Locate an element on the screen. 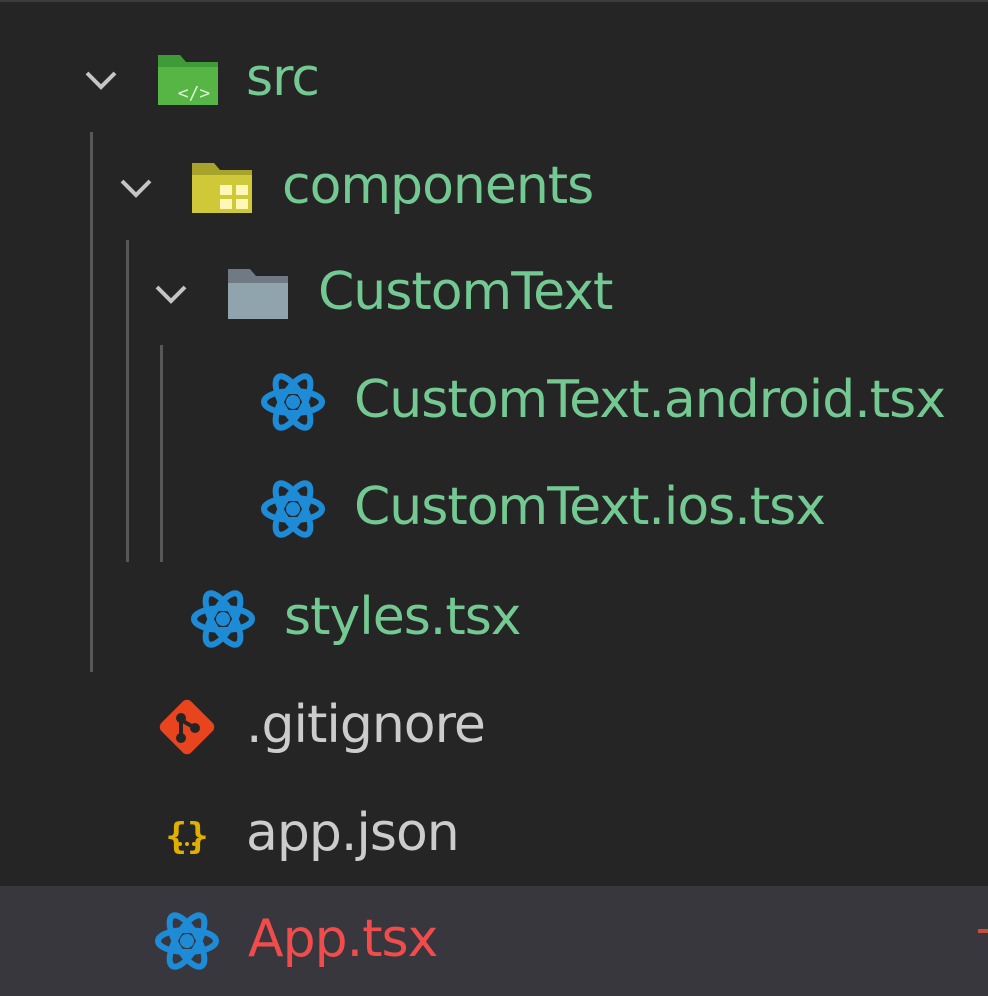 The width and height of the screenshot is (988, 996). git-icon is located at coordinates (187, 726).